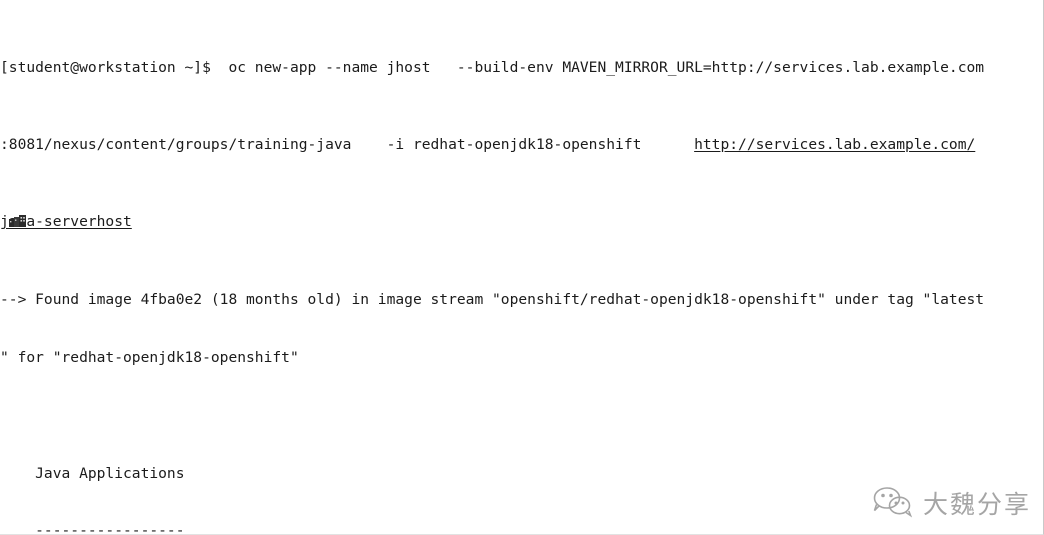 Image resolution: width=1044 pixels, height=535 pixels. I want to click on terminal-url-link-continued: java-serverhost, so click(66, 221).